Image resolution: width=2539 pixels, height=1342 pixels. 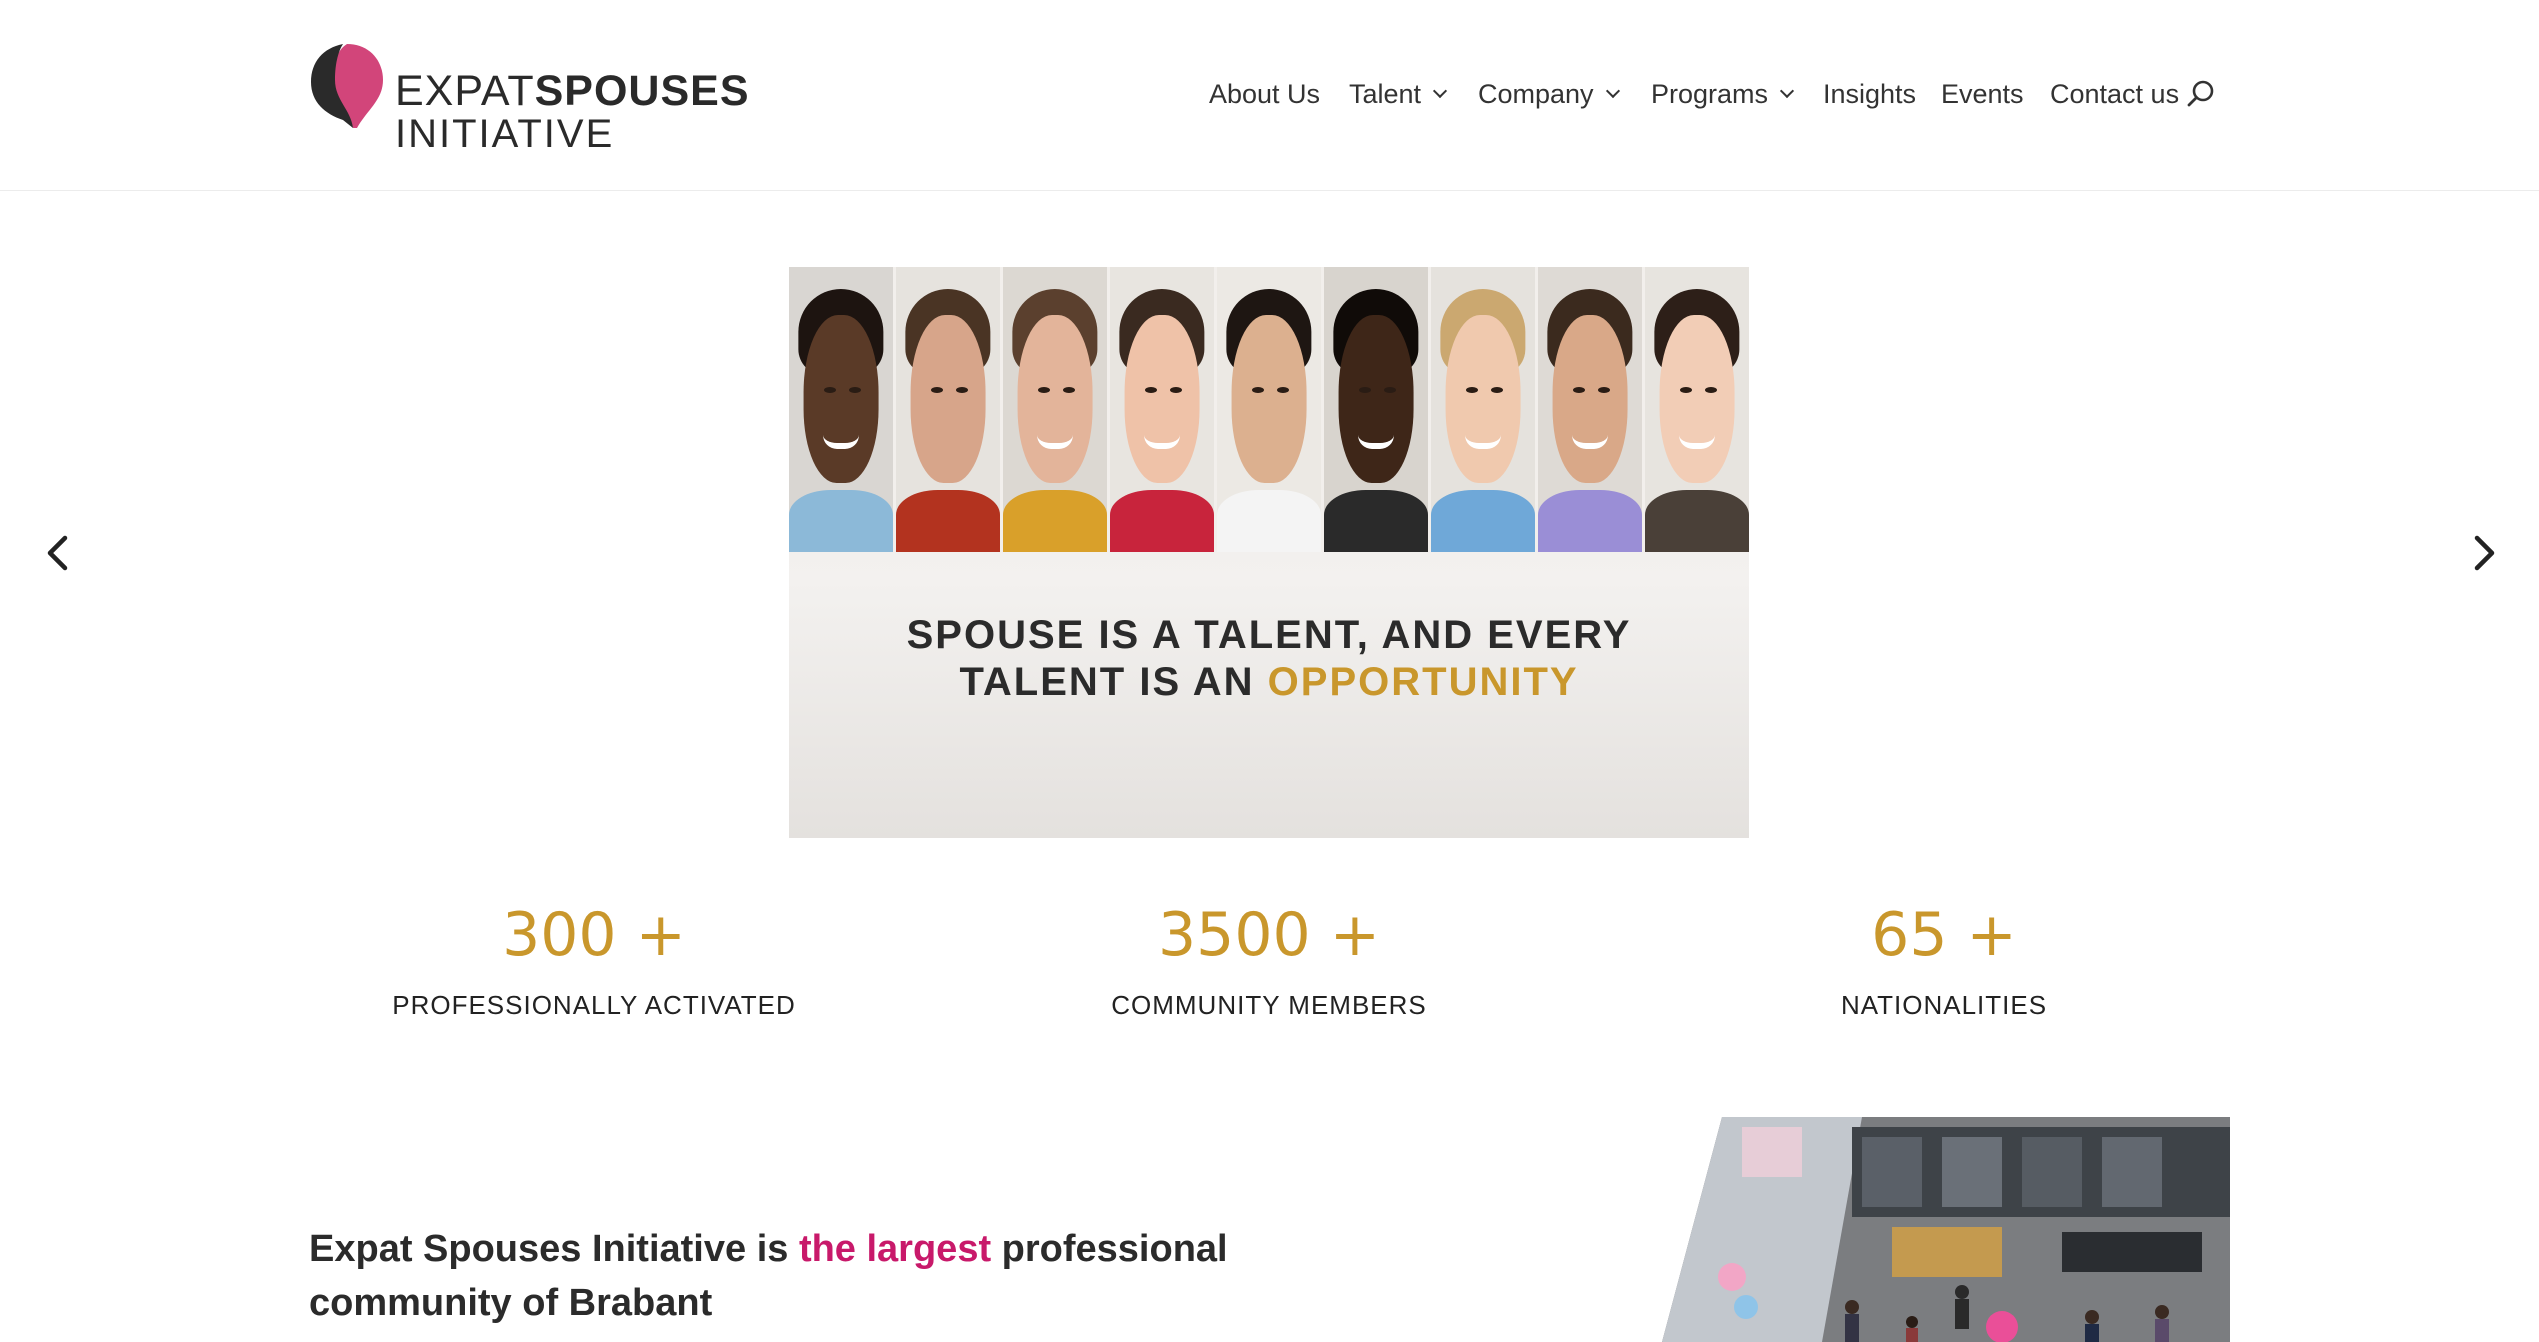 I want to click on logo-word-expat: EXPAT, so click(x=465, y=91).